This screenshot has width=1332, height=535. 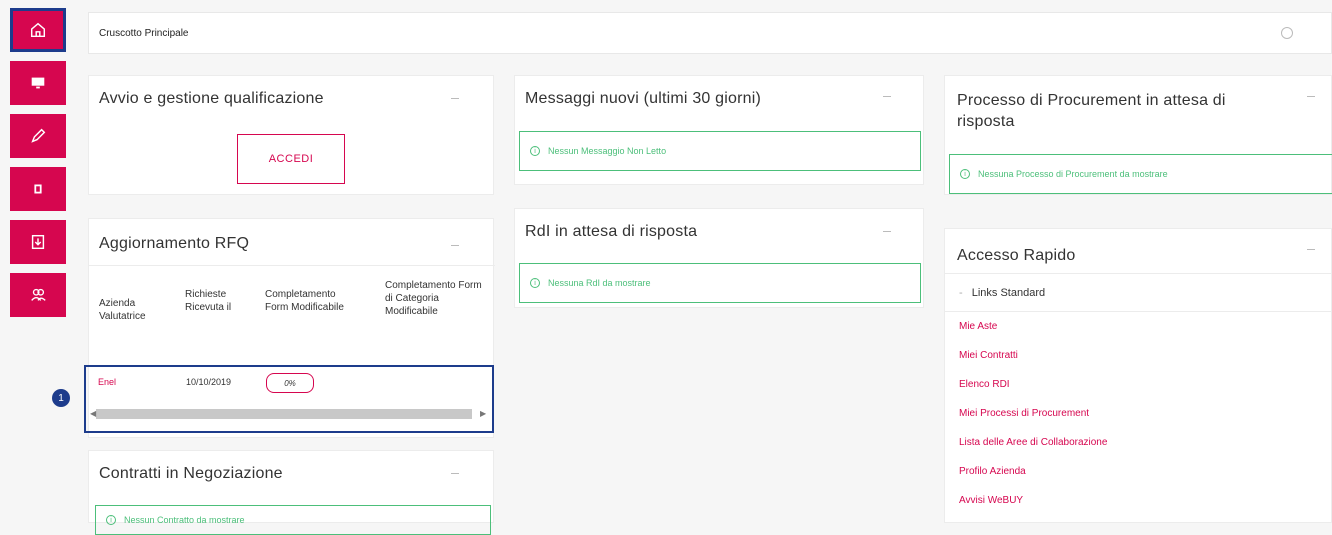 What do you see at coordinates (289, 399) in the screenshot?
I see `rfq-row-highlight: Enel 10/10/2019 0% ◀ ▶` at bounding box center [289, 399].